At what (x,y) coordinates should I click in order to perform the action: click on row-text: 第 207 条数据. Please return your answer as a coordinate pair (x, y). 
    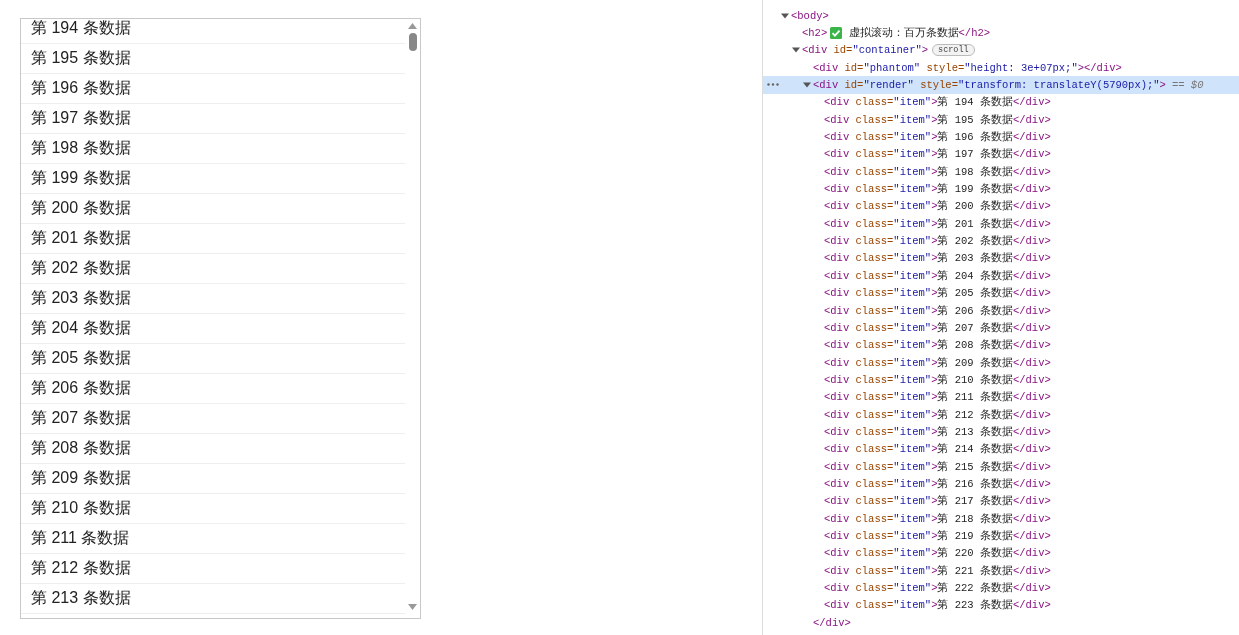
    Looking at the image, I should click on (81, 418).